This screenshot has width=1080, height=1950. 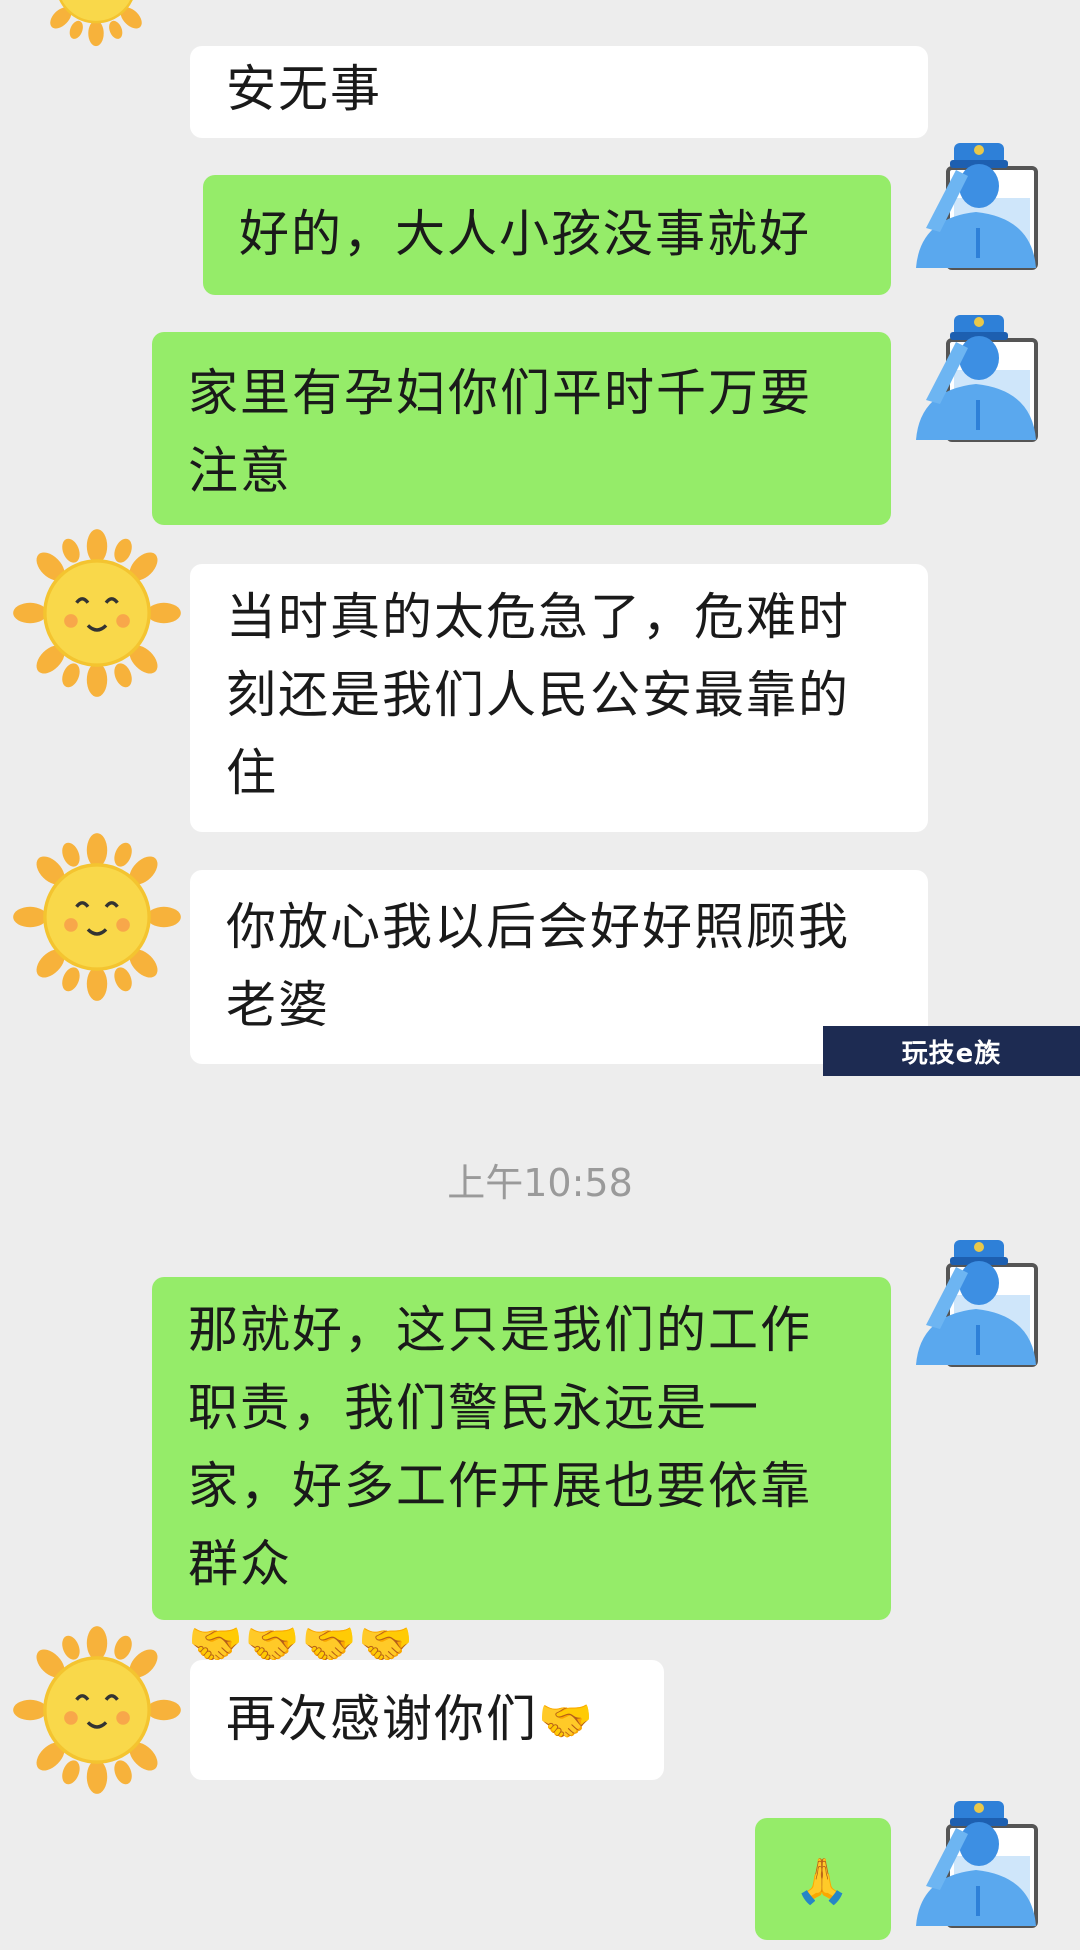 I want to click on watermark-badge: 玩技e族, so click(x=951, y=1051).